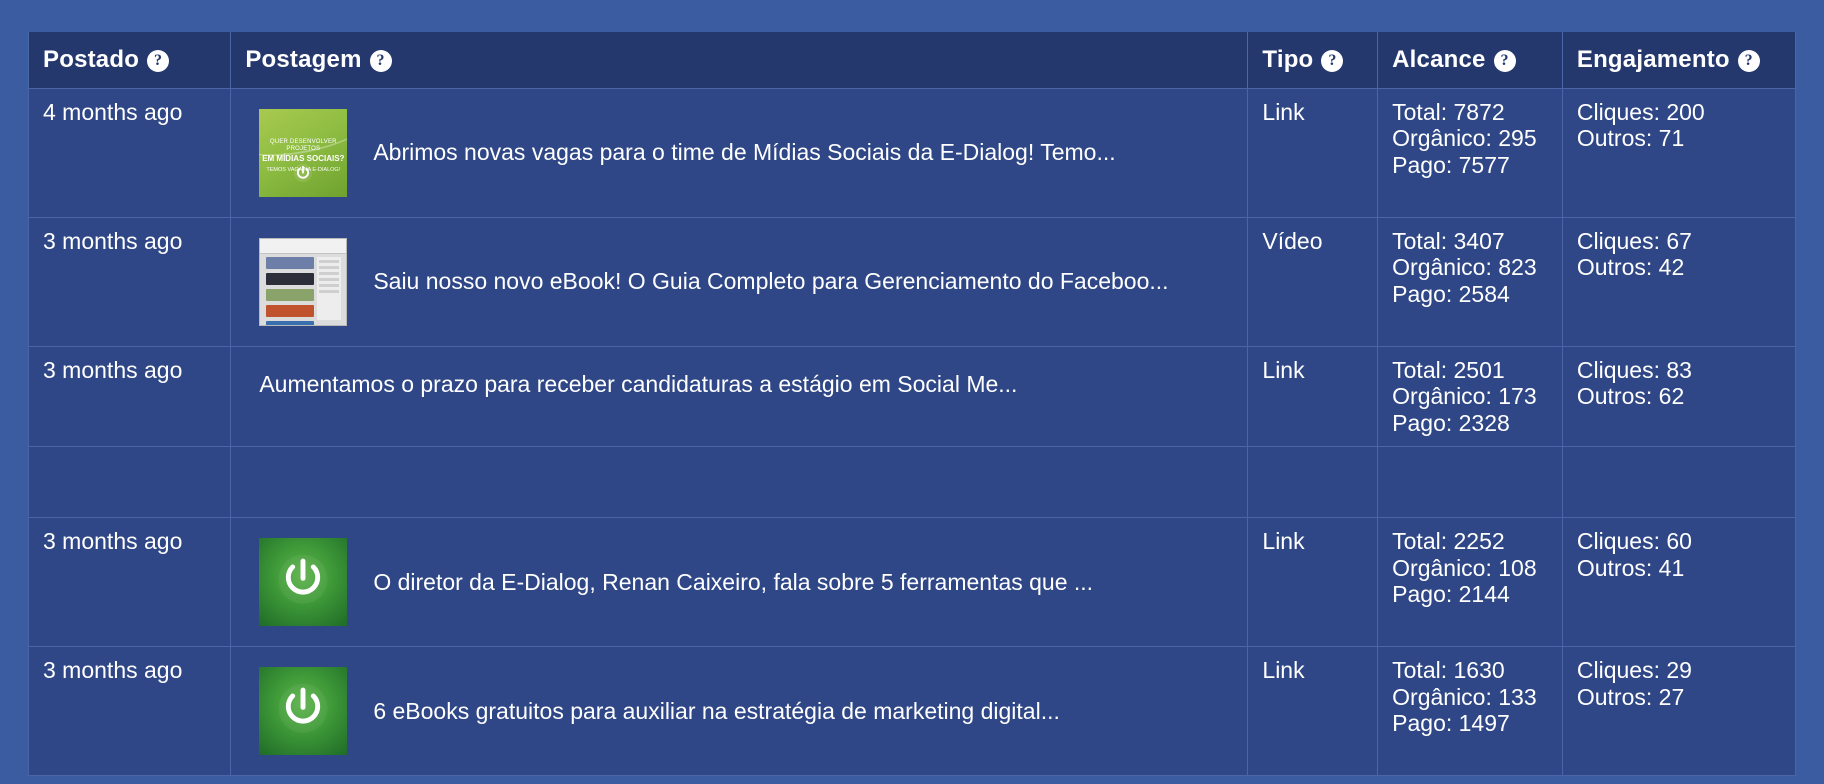  I want to click on engagement-others: Outros: 27, so click(1630, 696).